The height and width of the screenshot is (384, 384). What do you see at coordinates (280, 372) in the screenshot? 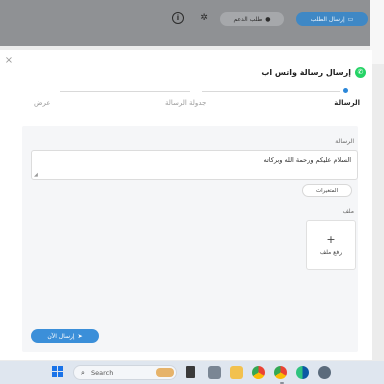
I see `chrome-profile-icon` at bounding box center [280, 372].